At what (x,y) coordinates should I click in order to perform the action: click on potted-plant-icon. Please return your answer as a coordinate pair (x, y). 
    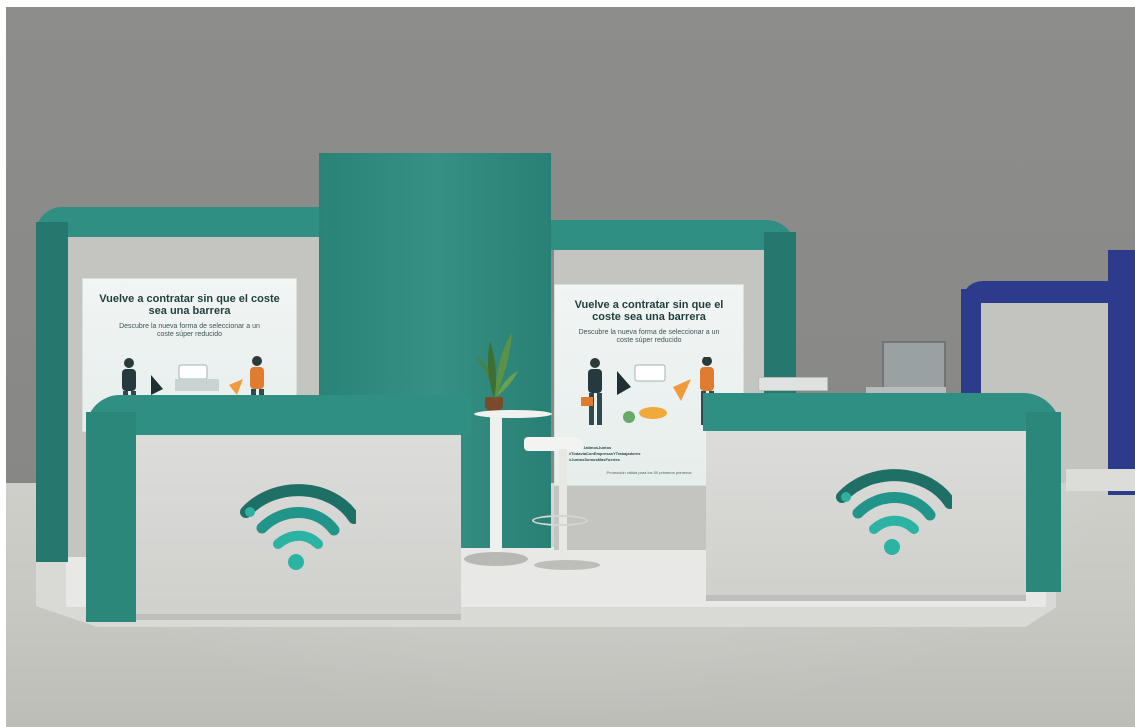
    Looking at the image, I should click on (497, 367).